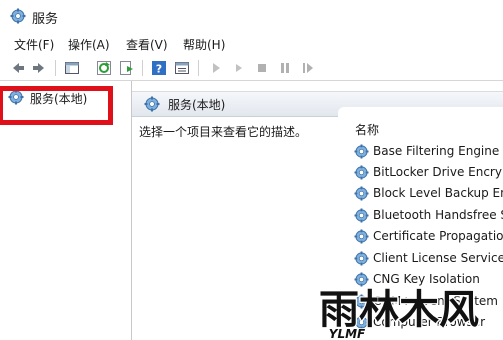 The width and height of the screenshot is (503, 340). I want to click on menu-bar: 文件(F) 操作(A) 查看(V) 帮助(H), so click(251, 44).